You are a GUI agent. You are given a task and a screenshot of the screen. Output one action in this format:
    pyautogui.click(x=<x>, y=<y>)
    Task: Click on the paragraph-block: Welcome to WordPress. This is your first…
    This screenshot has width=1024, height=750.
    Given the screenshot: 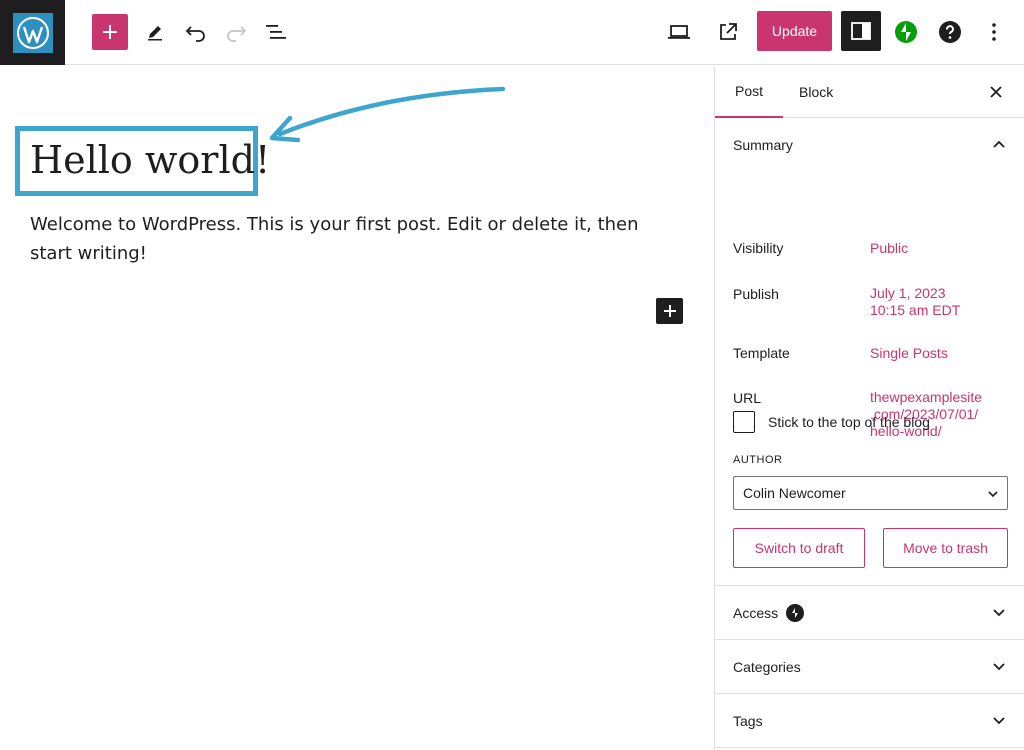 What is the action you would take?
    pyautogui.click(x=340, y=239)
    